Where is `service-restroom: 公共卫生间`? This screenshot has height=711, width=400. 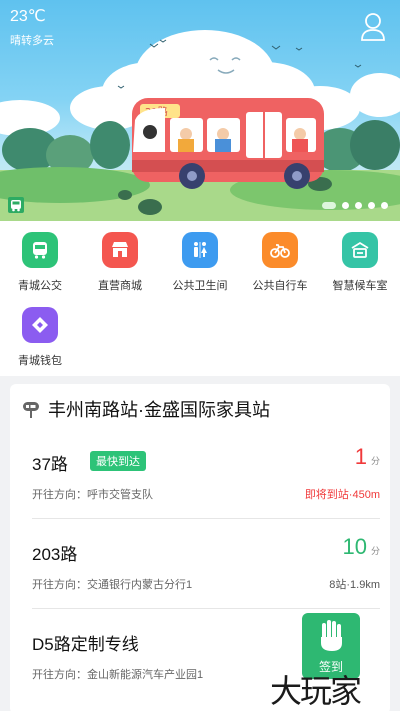
service-restroom: 公共卫生间 is located at coordinates (200, 262).